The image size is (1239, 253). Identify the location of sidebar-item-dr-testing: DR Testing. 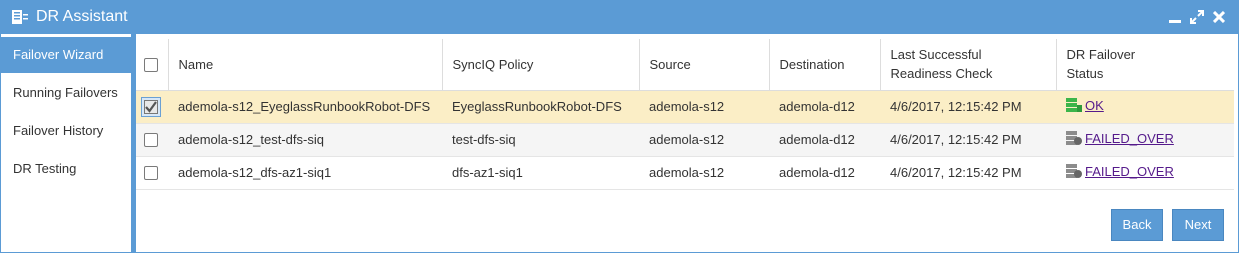
(66, 169).